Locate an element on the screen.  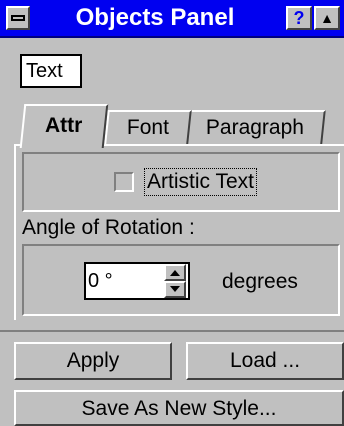
system-menu-icon is located at coordinates (18, 18).